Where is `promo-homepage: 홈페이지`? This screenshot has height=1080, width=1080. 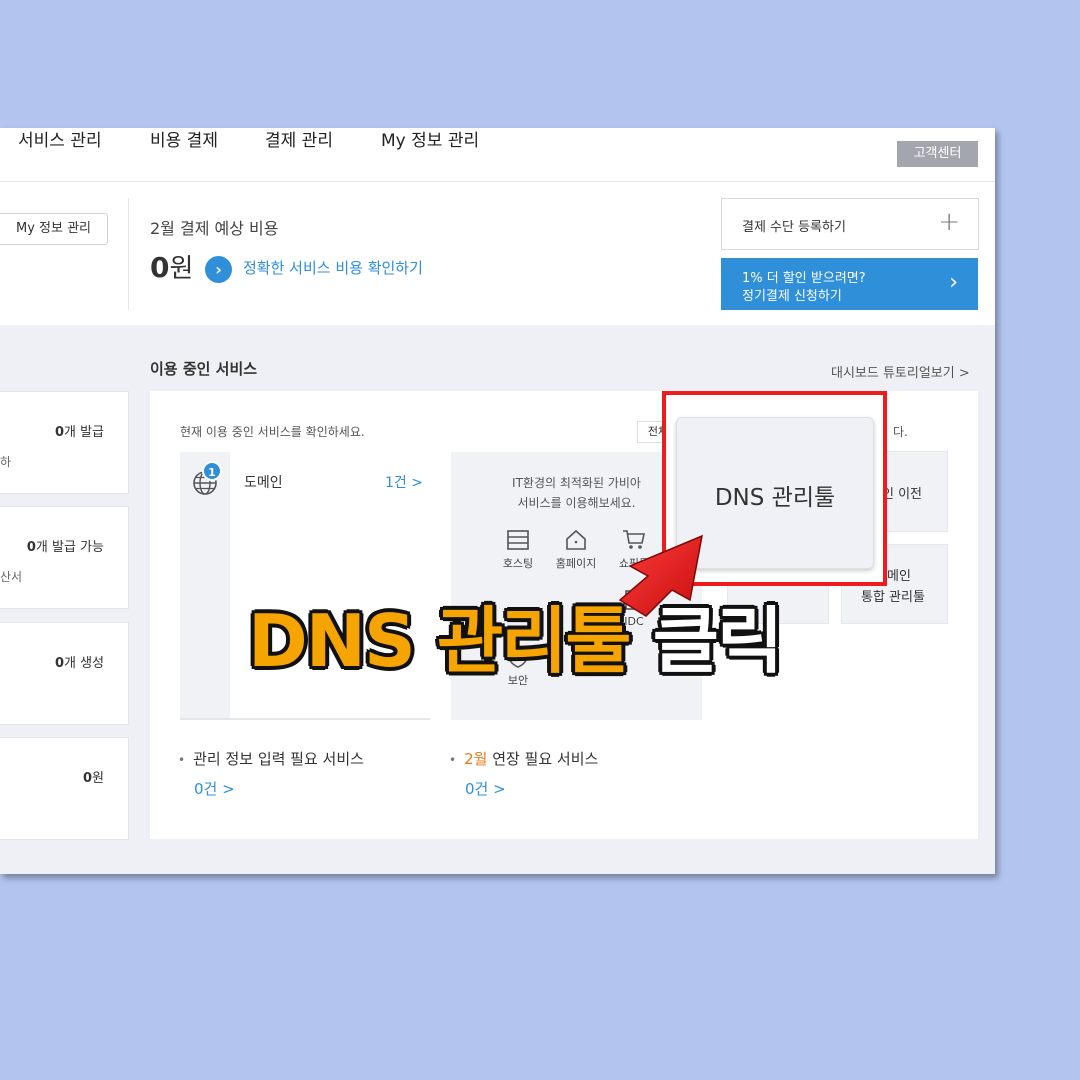
promo-homepage: 홈페이지 is located at coordinates (576, 550).